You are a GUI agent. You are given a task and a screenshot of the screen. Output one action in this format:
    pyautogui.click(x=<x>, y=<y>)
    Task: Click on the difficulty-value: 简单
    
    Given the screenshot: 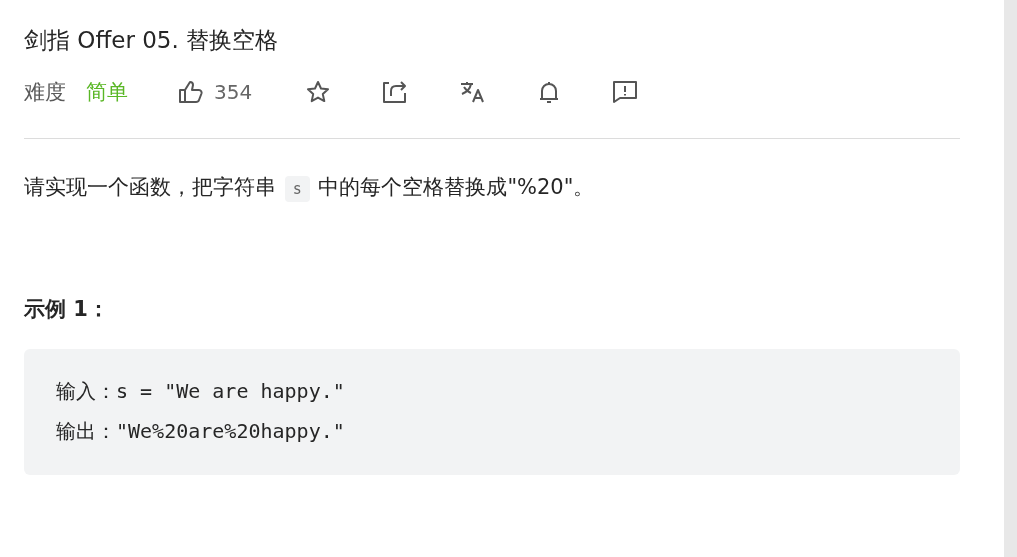 What is the action you would take?
    pyautogui.click(x=107, y=92)
    